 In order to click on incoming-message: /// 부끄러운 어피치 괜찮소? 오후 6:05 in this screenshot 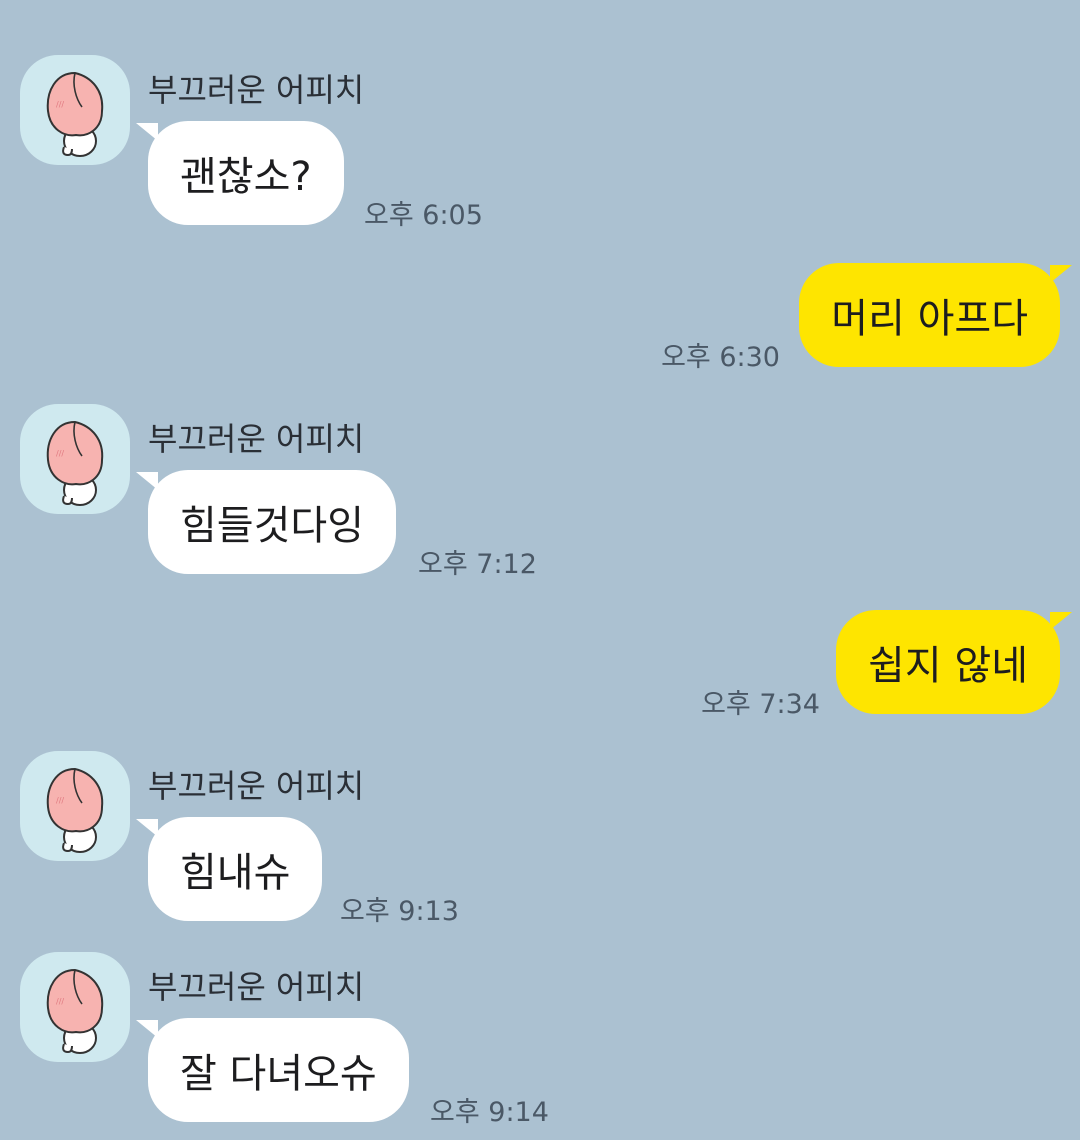, I will do `click(470, 145)`.